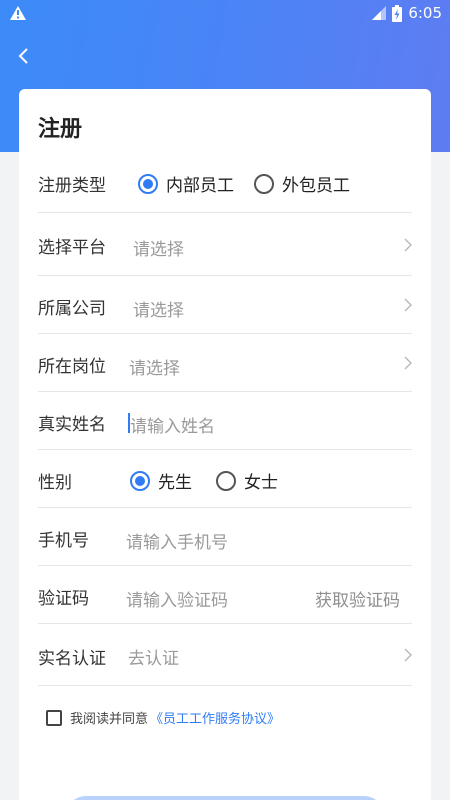  I want to click on phone-input: 请输入手机号, so click(177, 540).